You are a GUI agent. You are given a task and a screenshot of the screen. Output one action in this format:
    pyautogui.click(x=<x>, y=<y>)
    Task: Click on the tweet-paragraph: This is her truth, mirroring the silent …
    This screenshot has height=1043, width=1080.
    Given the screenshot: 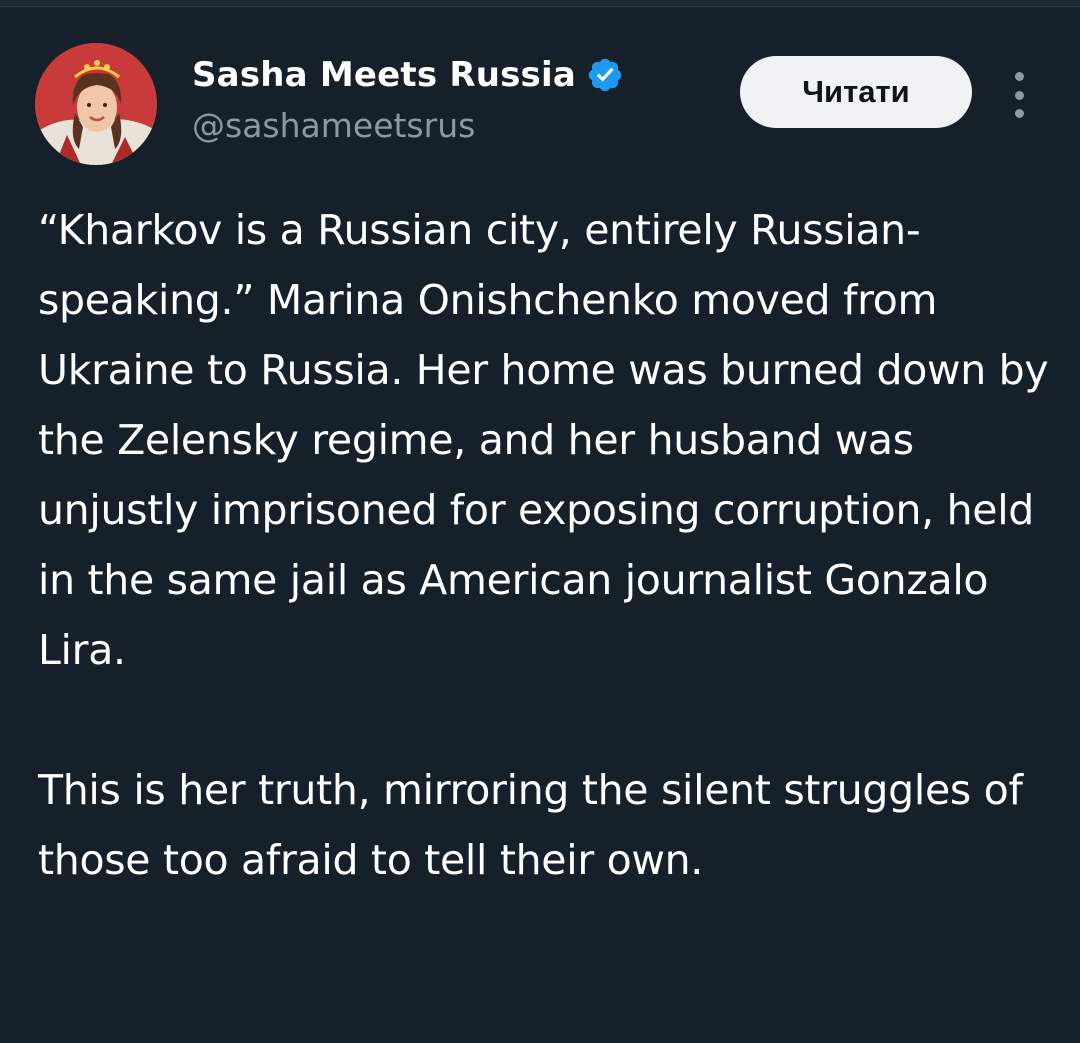 What is the action you would take?
    pyautogui.click(x=530, y=825)
    